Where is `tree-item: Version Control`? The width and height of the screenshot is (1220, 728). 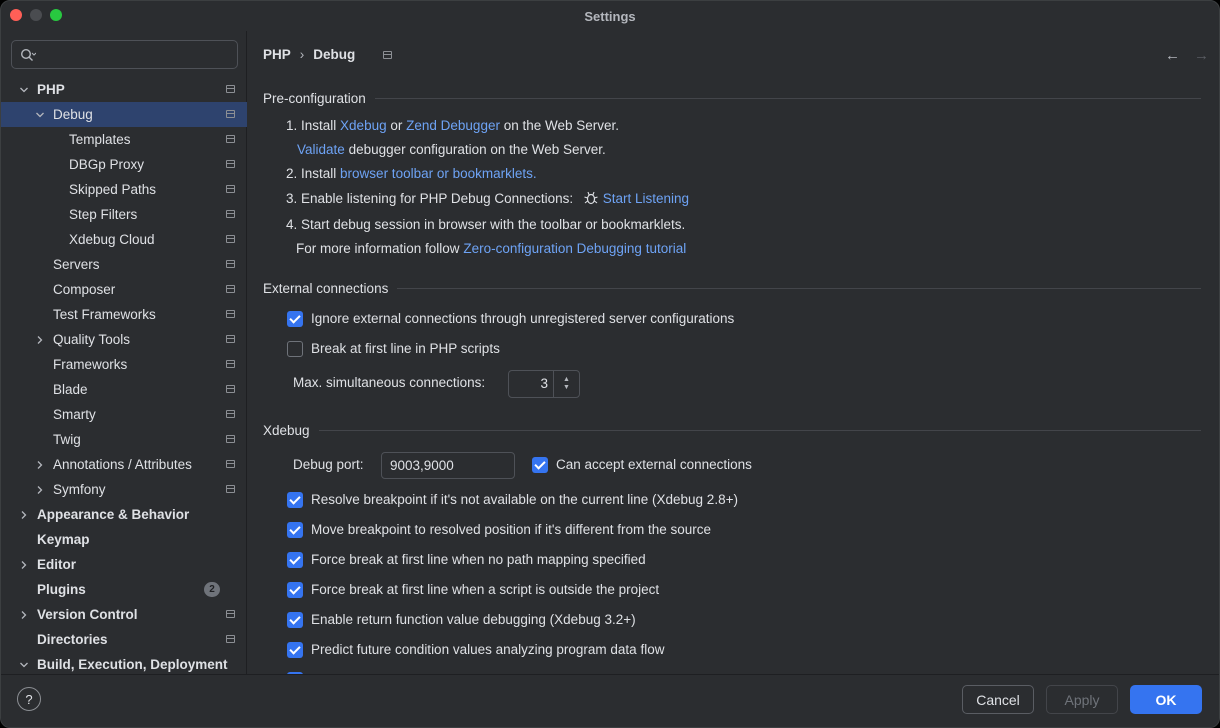 tree-item: Version Control is located at coordinates (124, 614).